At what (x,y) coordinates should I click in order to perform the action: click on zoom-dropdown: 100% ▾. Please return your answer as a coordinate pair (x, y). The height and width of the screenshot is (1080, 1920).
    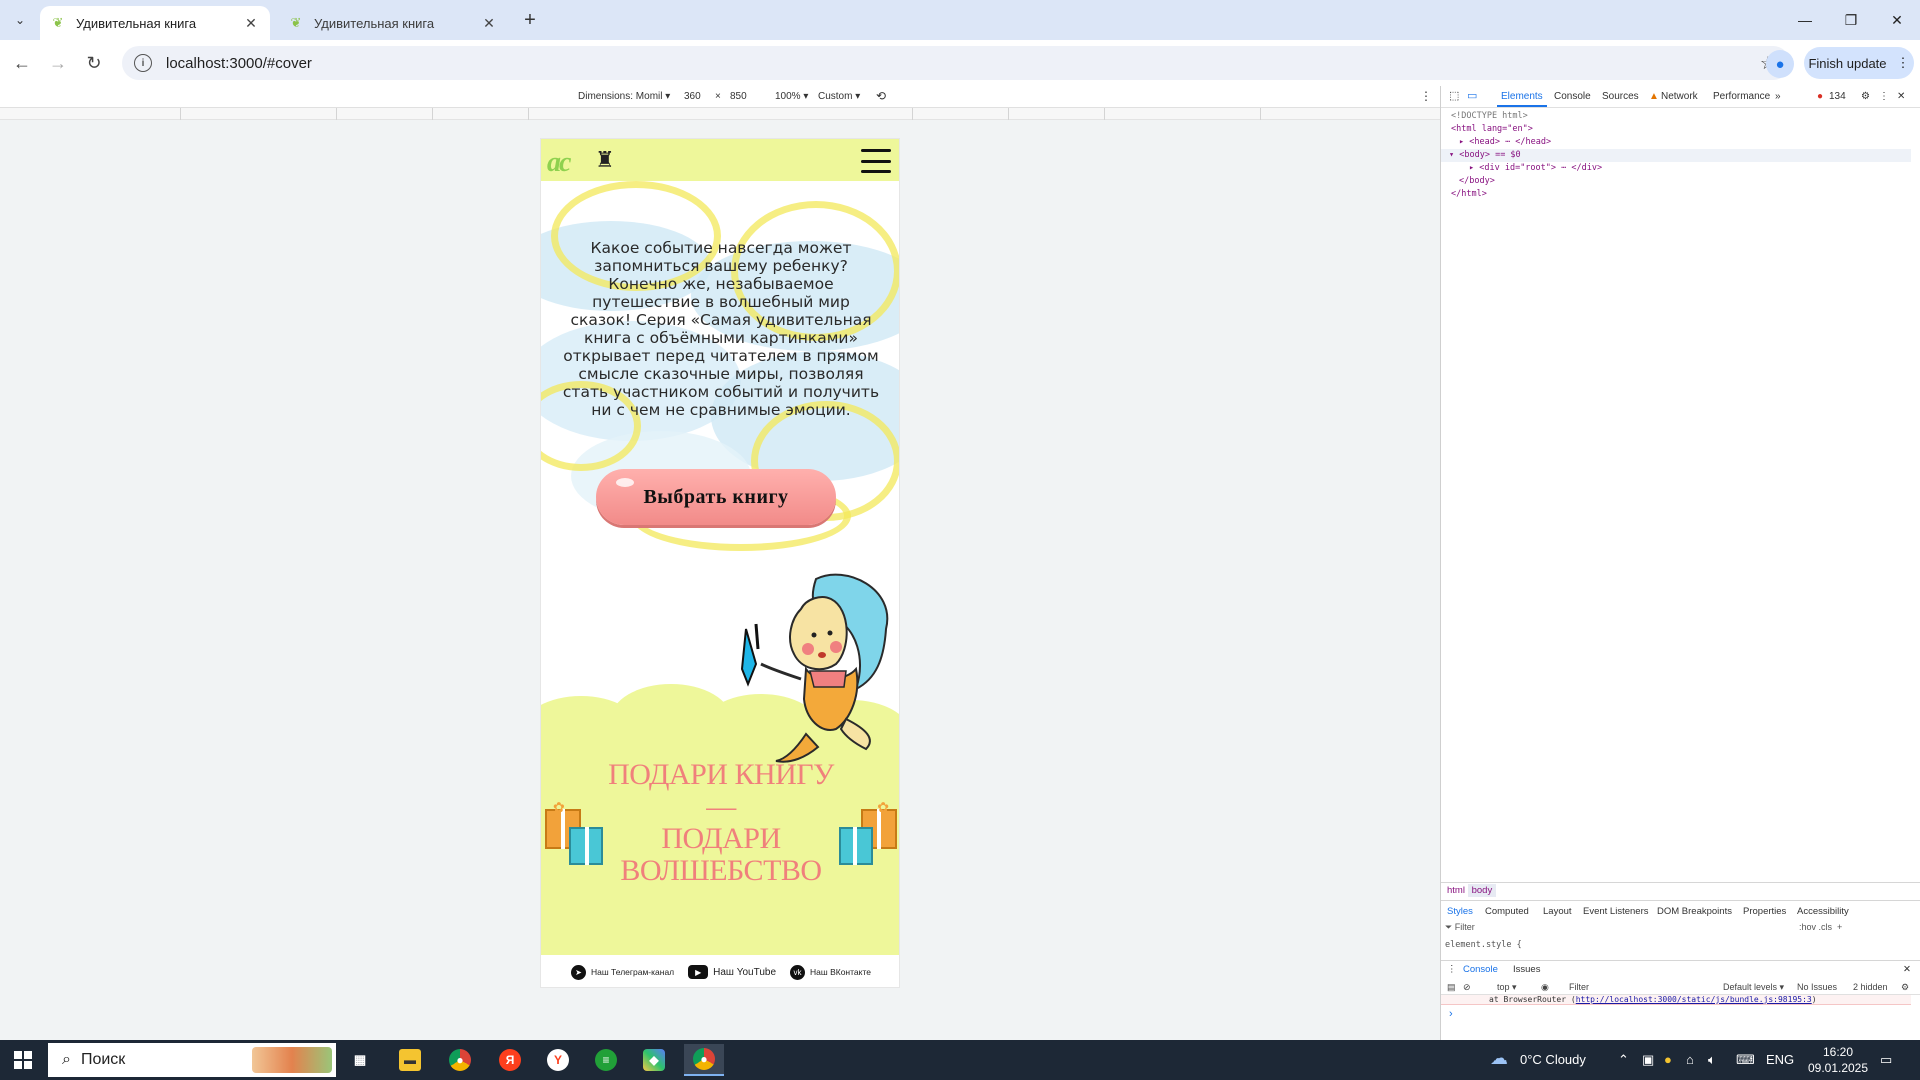
    Looking at the image, I should click on (791, 96).